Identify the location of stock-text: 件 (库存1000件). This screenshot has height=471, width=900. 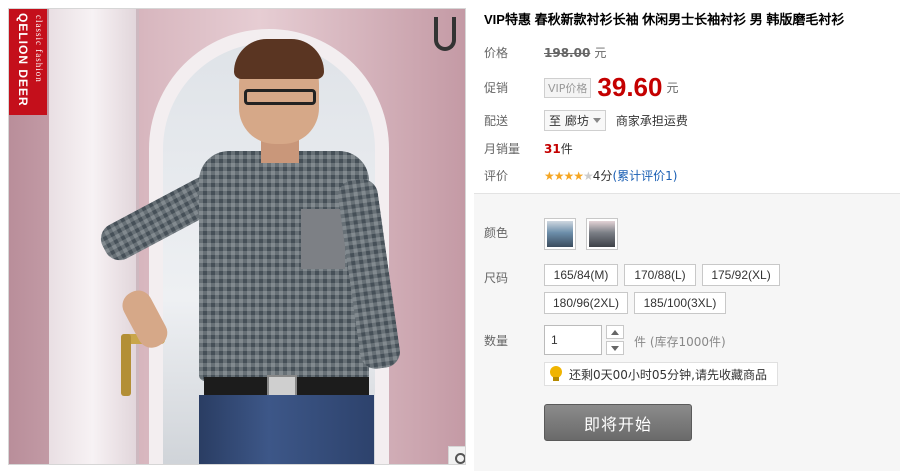
(680, 342).